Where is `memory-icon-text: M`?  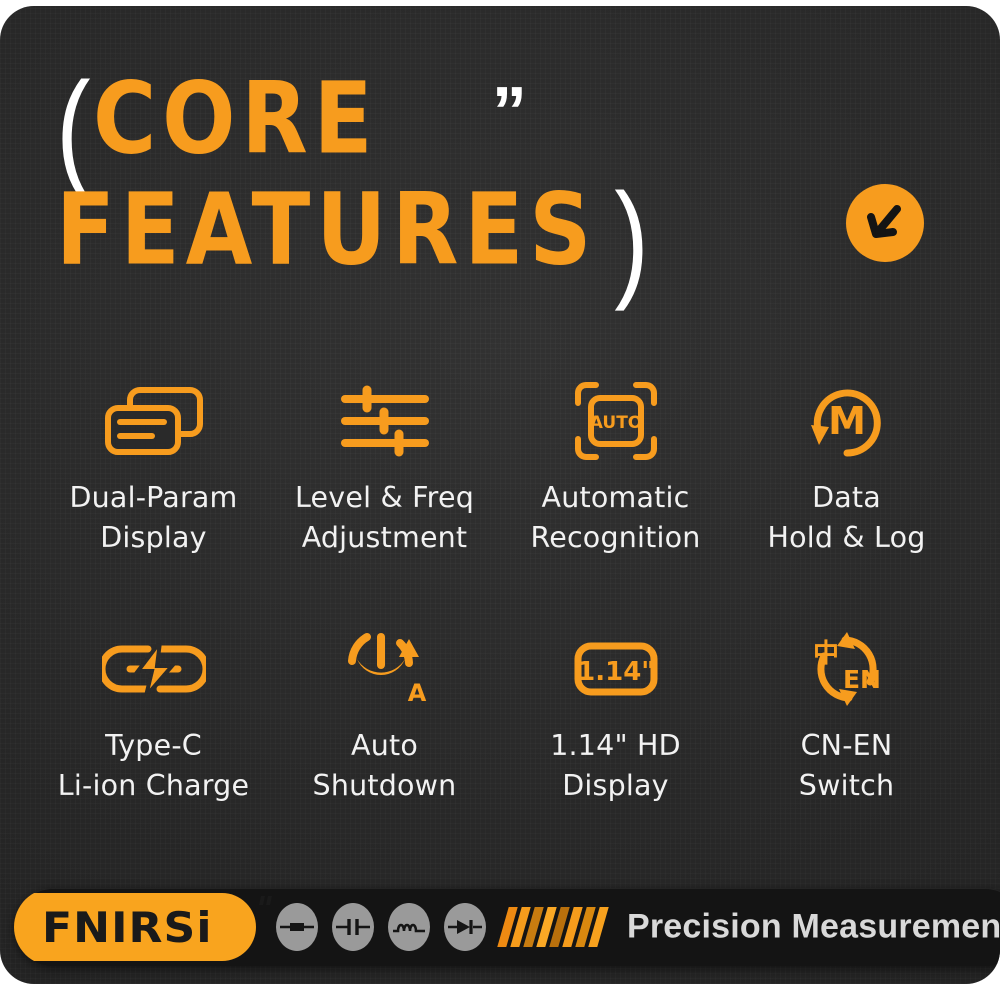 memory-icon-text: M is located at coordinates (847, 421).